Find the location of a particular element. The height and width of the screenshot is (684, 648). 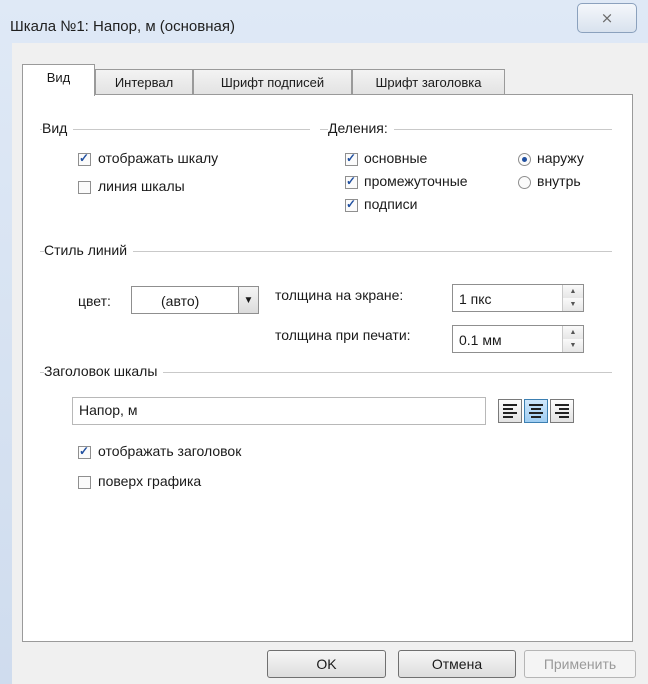

show-scale-checkbox is located at coordinates (84, 158).